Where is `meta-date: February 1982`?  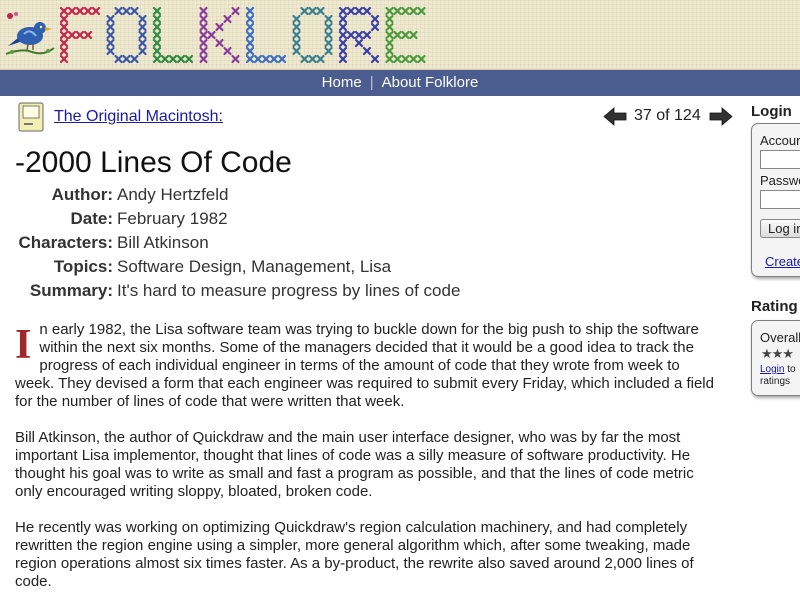 meta-date: February 1982 is located at coordinates (172, 218).